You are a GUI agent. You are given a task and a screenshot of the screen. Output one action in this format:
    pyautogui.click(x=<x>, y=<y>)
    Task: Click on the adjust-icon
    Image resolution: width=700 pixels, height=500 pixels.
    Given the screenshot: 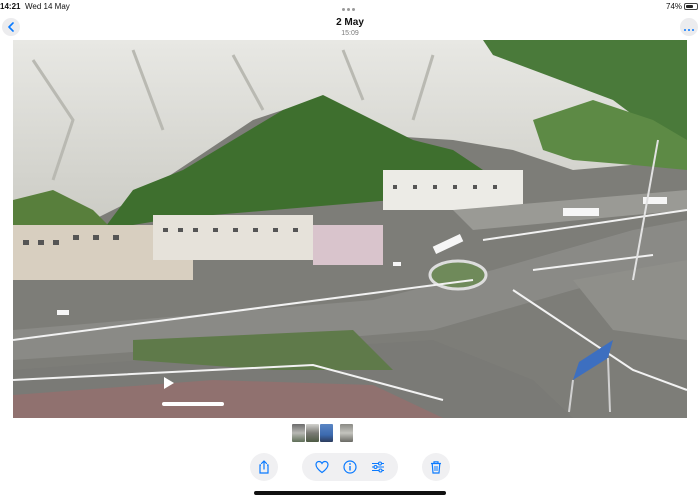 What is the action you would take?
    pyautogui.click(x=378, y=467)
    